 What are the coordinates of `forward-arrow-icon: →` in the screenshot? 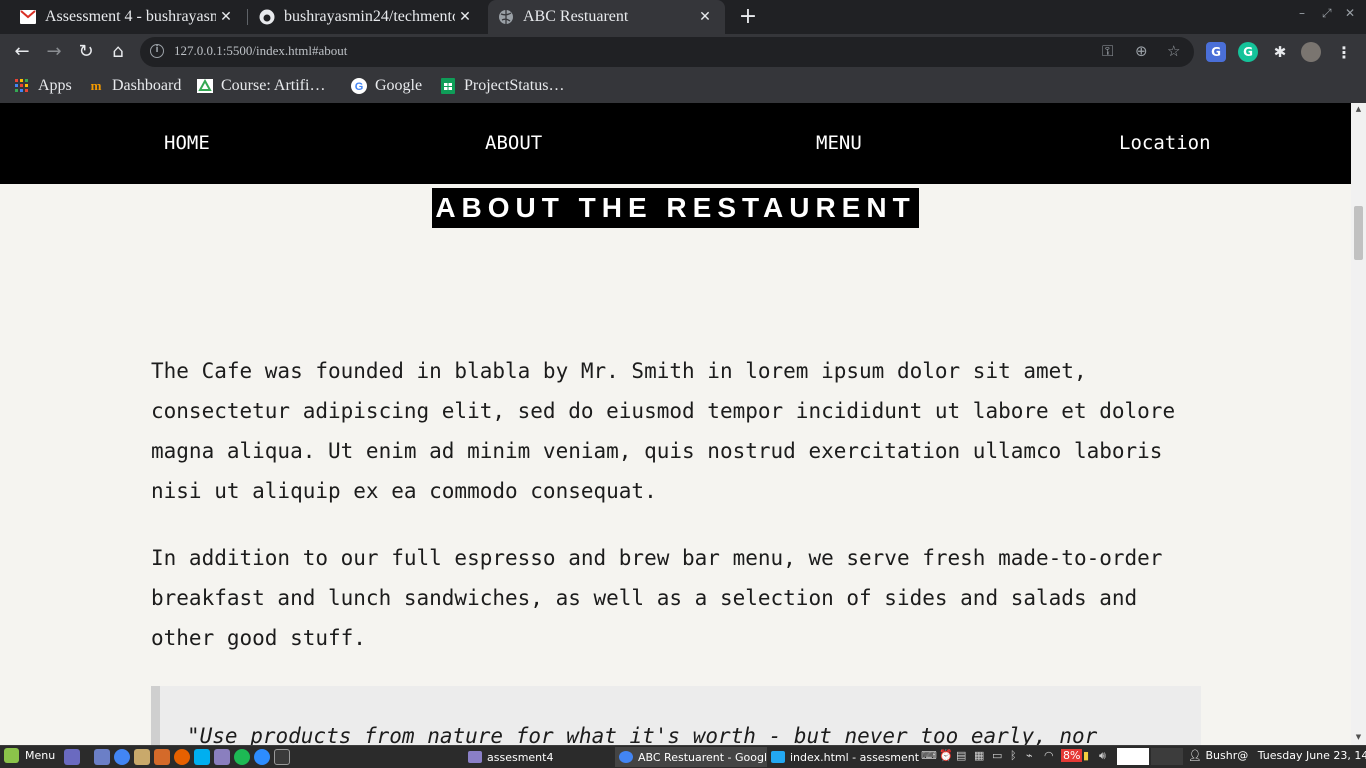 It's located at (54, 52).